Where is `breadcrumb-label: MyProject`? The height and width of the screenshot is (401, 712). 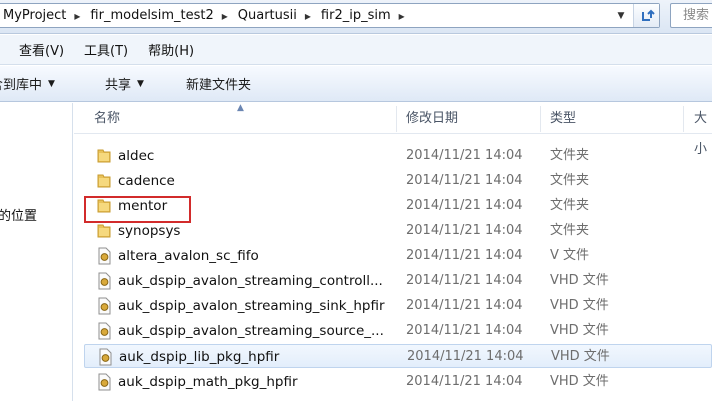 breadcrumb-label: MyProject is located at coordinates (35, 15).